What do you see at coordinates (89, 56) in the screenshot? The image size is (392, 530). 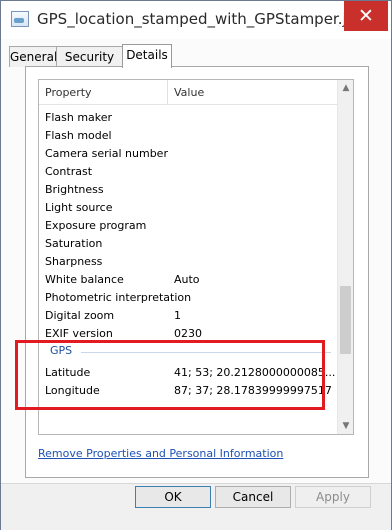 I see `tab-security: Security` at bounding box center [89, 56].